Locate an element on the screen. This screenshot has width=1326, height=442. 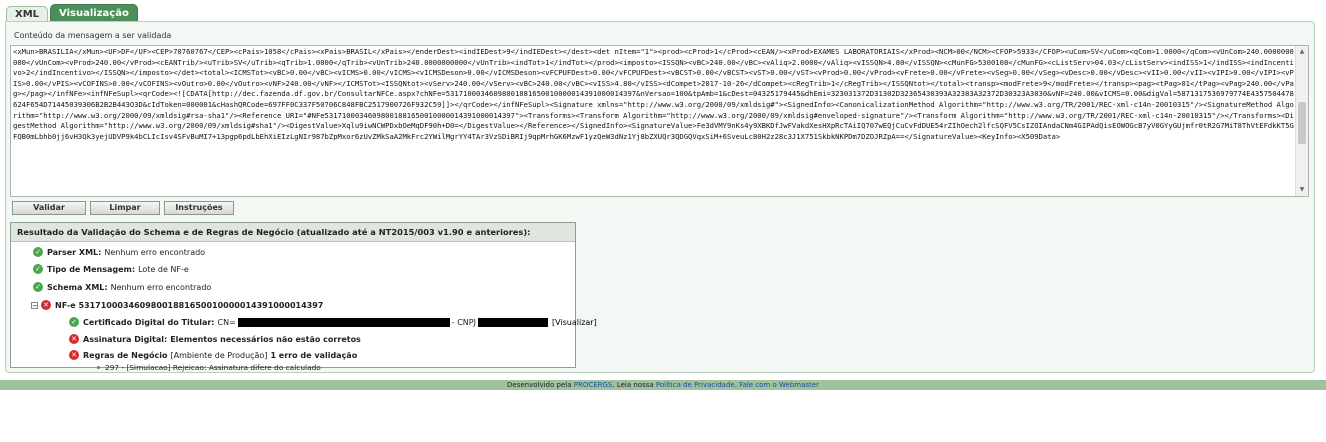
regras-env: [Ambiente de Produção] is located at coordinates (219, 355).